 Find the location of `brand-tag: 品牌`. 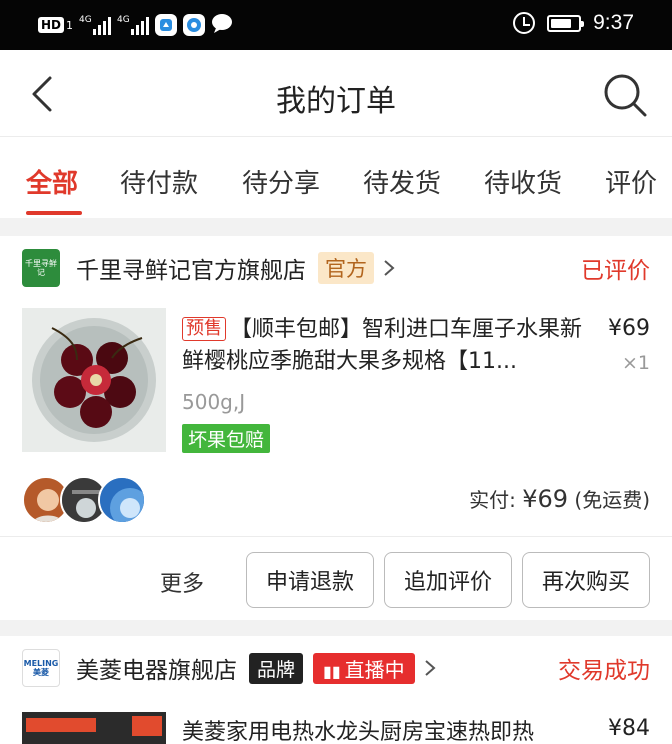

brand-tag: 品牌 is located at coordinates (276, 668).